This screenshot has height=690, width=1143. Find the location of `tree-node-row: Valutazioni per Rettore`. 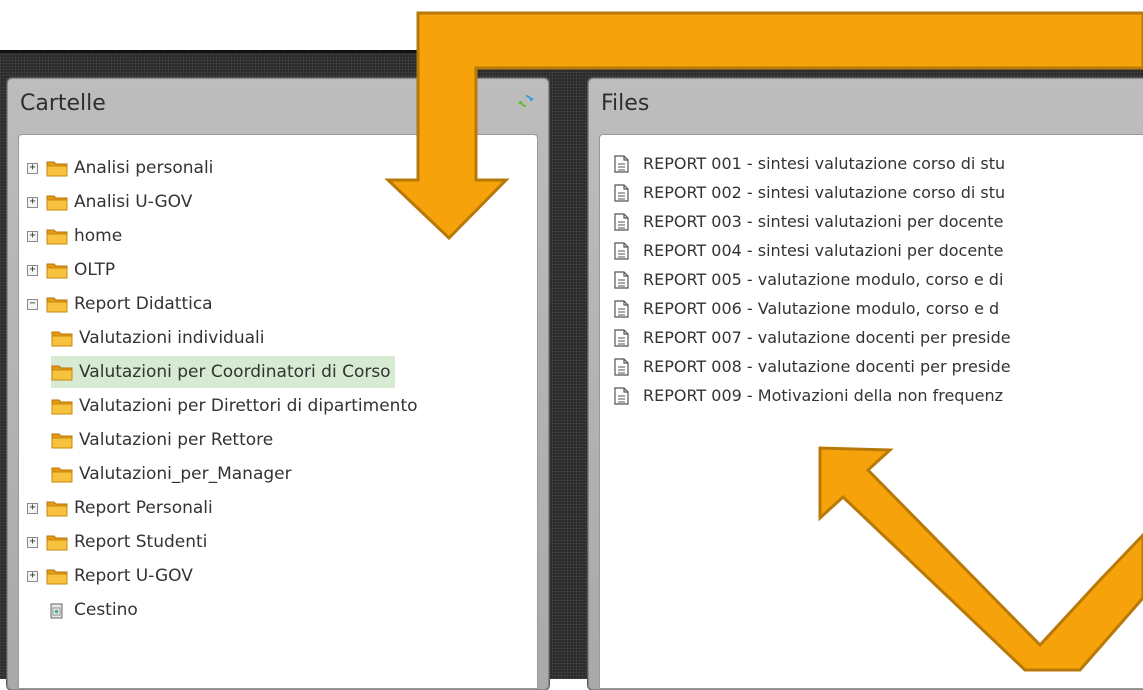

tree-node-row: Valutazioni per Rettore is located at coordinates (164, 440).